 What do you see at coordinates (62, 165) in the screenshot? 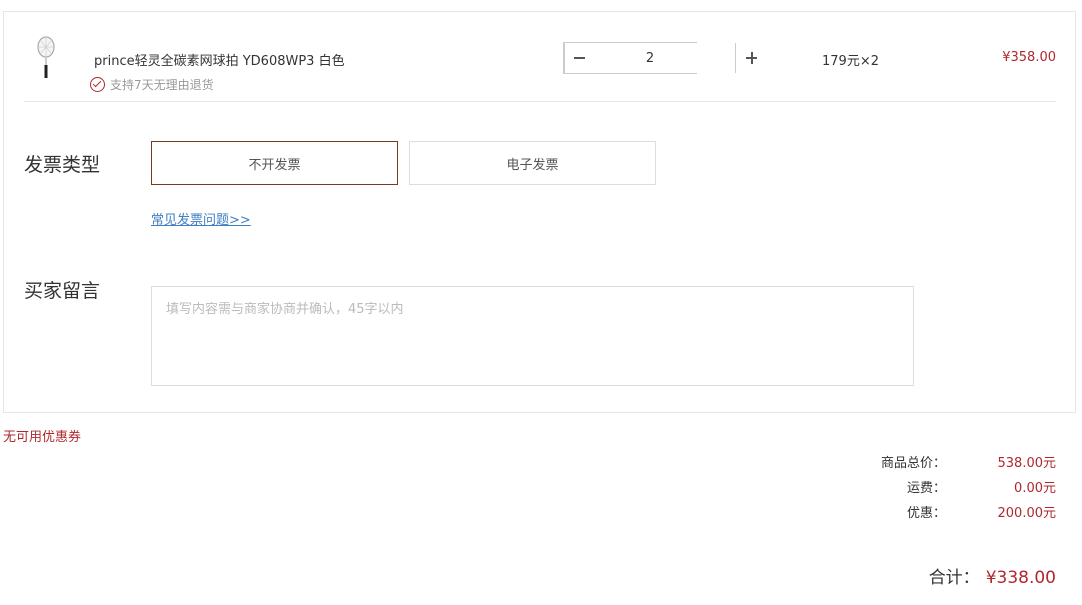
I see `invoice-type-label: 发票类型` at bounding box center [62, 165].